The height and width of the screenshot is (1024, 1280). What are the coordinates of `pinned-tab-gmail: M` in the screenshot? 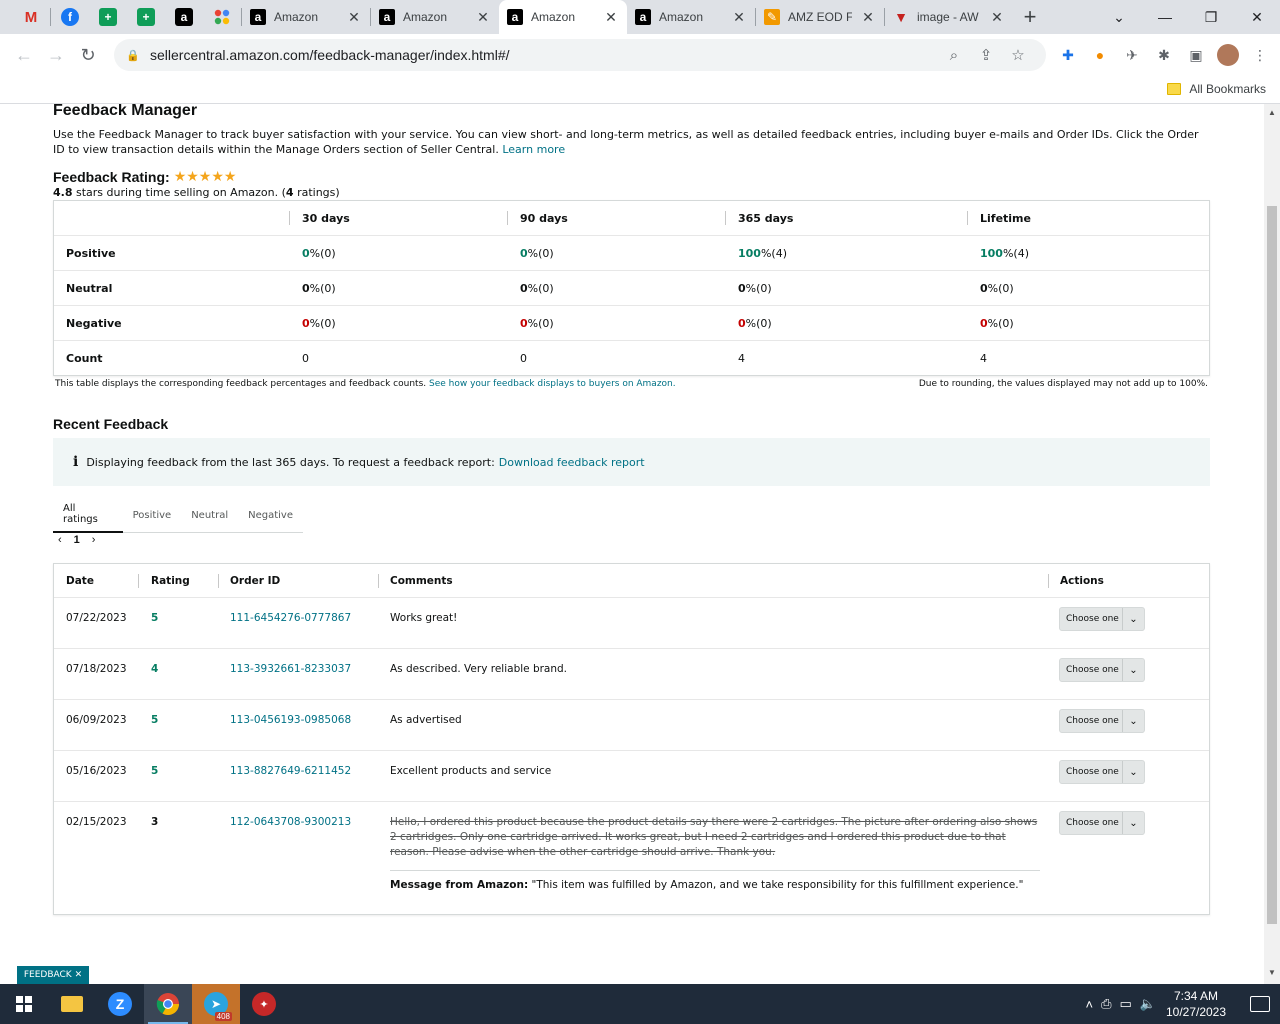 It's located at (31, 17).